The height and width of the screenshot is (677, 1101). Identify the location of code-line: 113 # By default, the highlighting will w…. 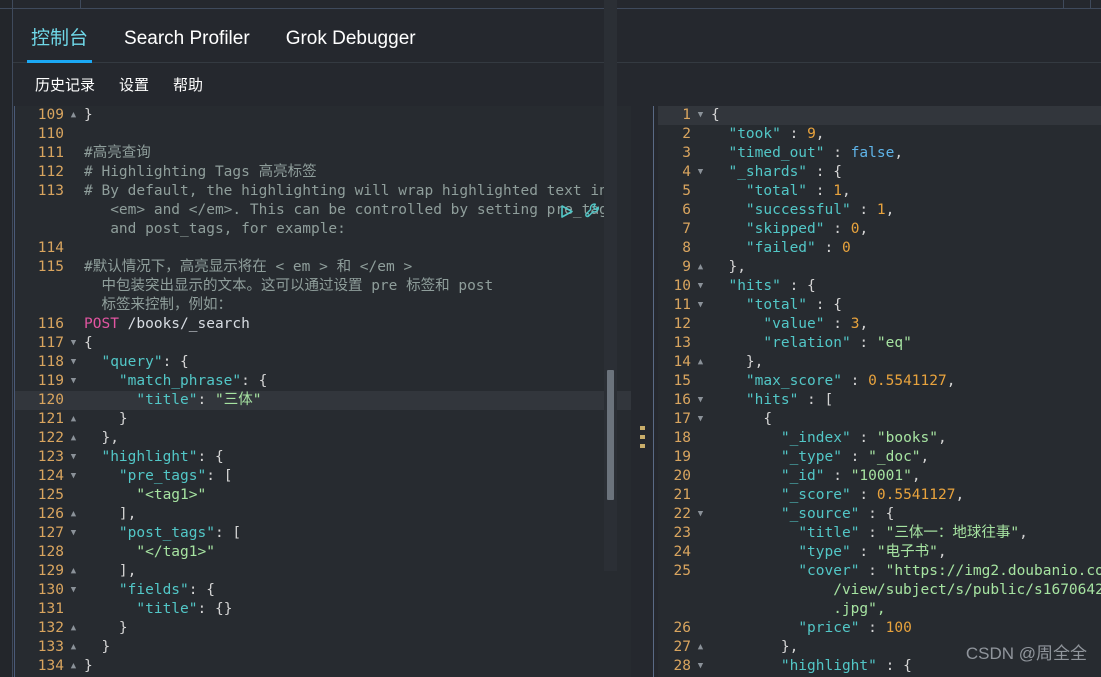
(323, 191).